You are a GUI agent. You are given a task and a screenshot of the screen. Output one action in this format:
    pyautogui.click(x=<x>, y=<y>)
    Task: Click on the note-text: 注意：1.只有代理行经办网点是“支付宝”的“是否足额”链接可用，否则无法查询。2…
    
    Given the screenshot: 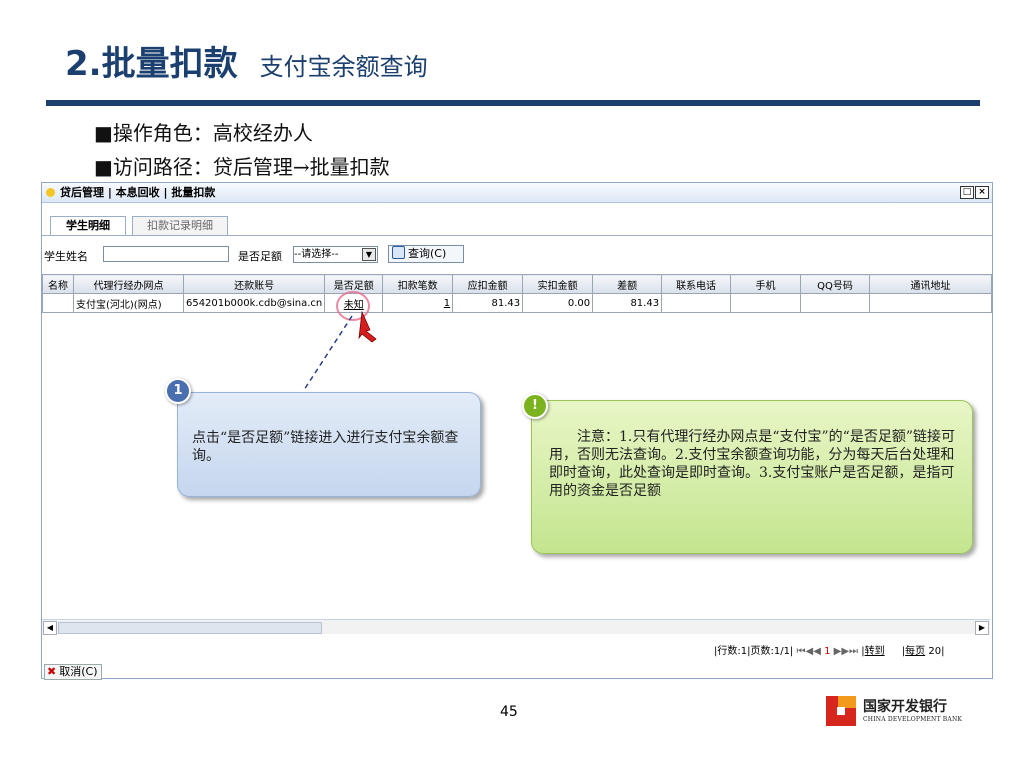 What is the action you would take?
    pyautogui.click(x=752, y=464)
    